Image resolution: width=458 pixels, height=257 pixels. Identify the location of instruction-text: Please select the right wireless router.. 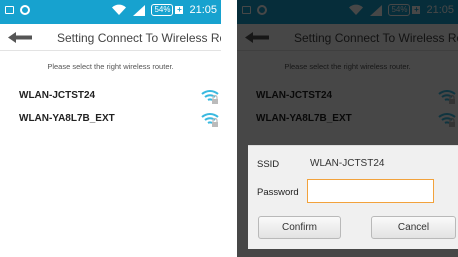
(110, 66).